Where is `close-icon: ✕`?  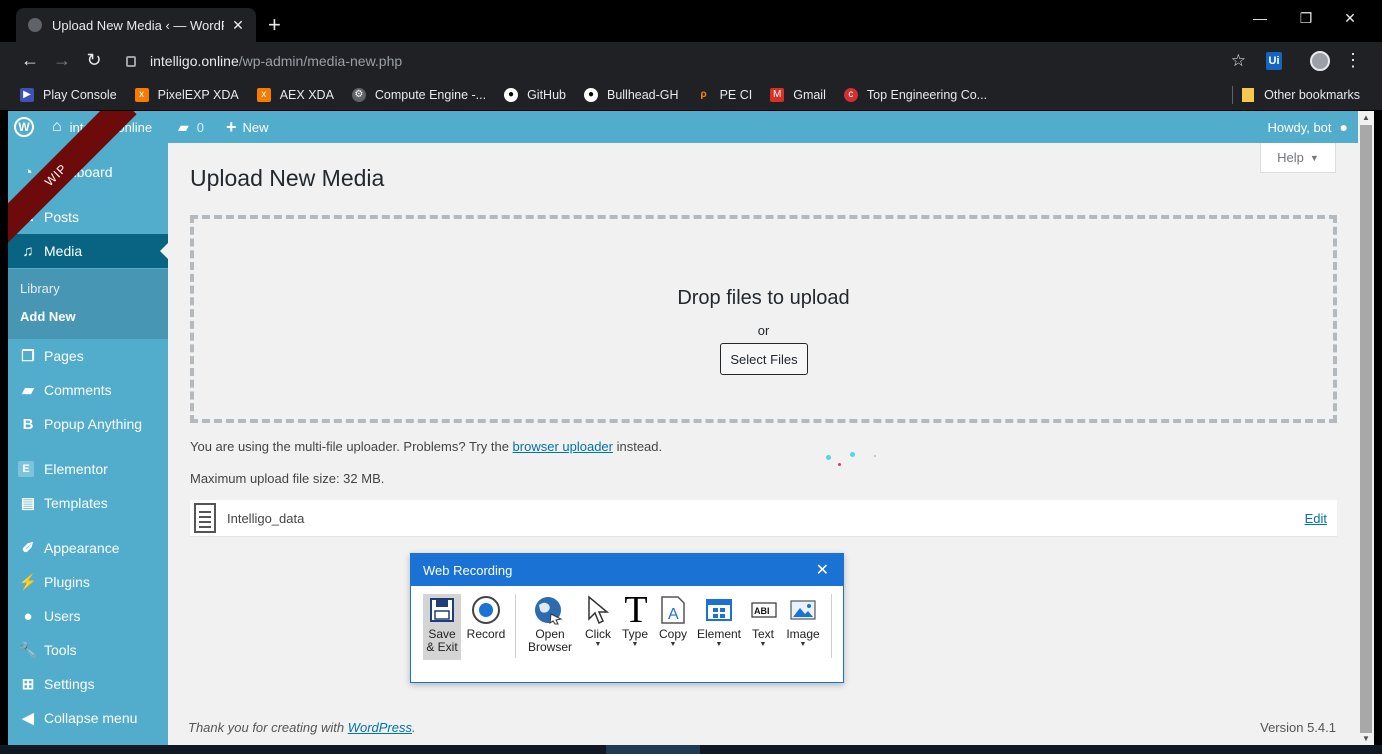 close-icon: ✕ is located at coordinates (822, 570).